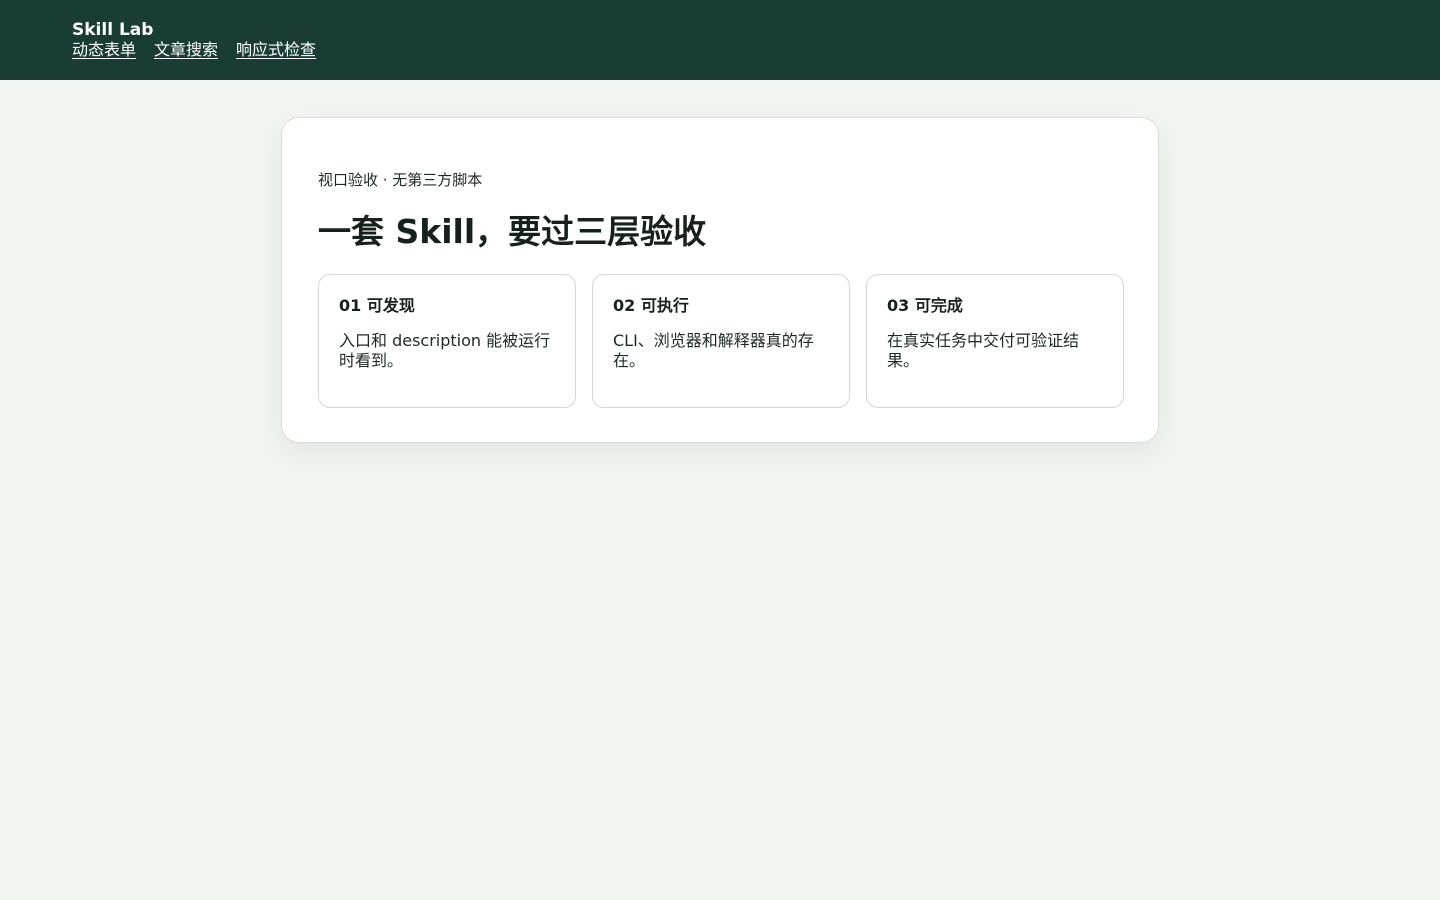 Image resolution: width=1440 pixels, height=900 pixels. I want to click on stage-card-executable: 02 可执行 CLI、浏览器和解释器真的存在。, so click(721, 341).